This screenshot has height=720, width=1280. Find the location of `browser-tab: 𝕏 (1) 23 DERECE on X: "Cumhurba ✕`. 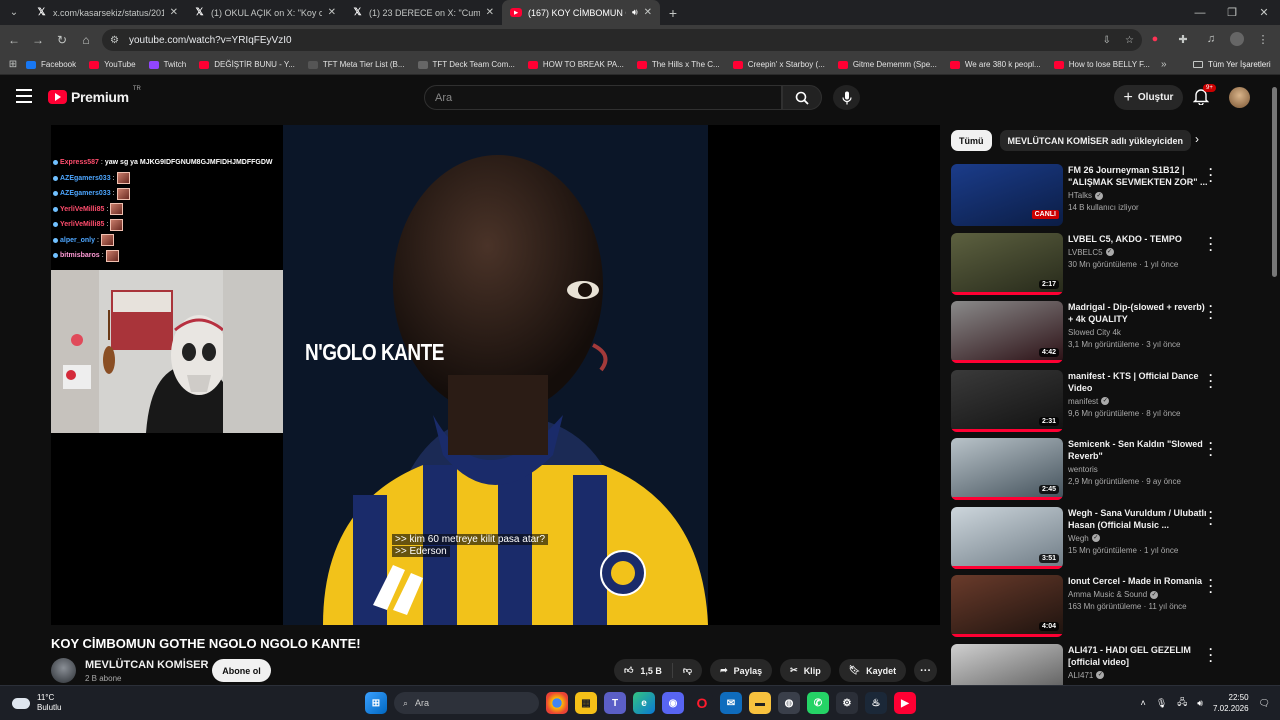

browser-tab: 𝕏 (1) 23 DERECE on X: "Cumhurba ✕ is located at coordinates (423, 12).